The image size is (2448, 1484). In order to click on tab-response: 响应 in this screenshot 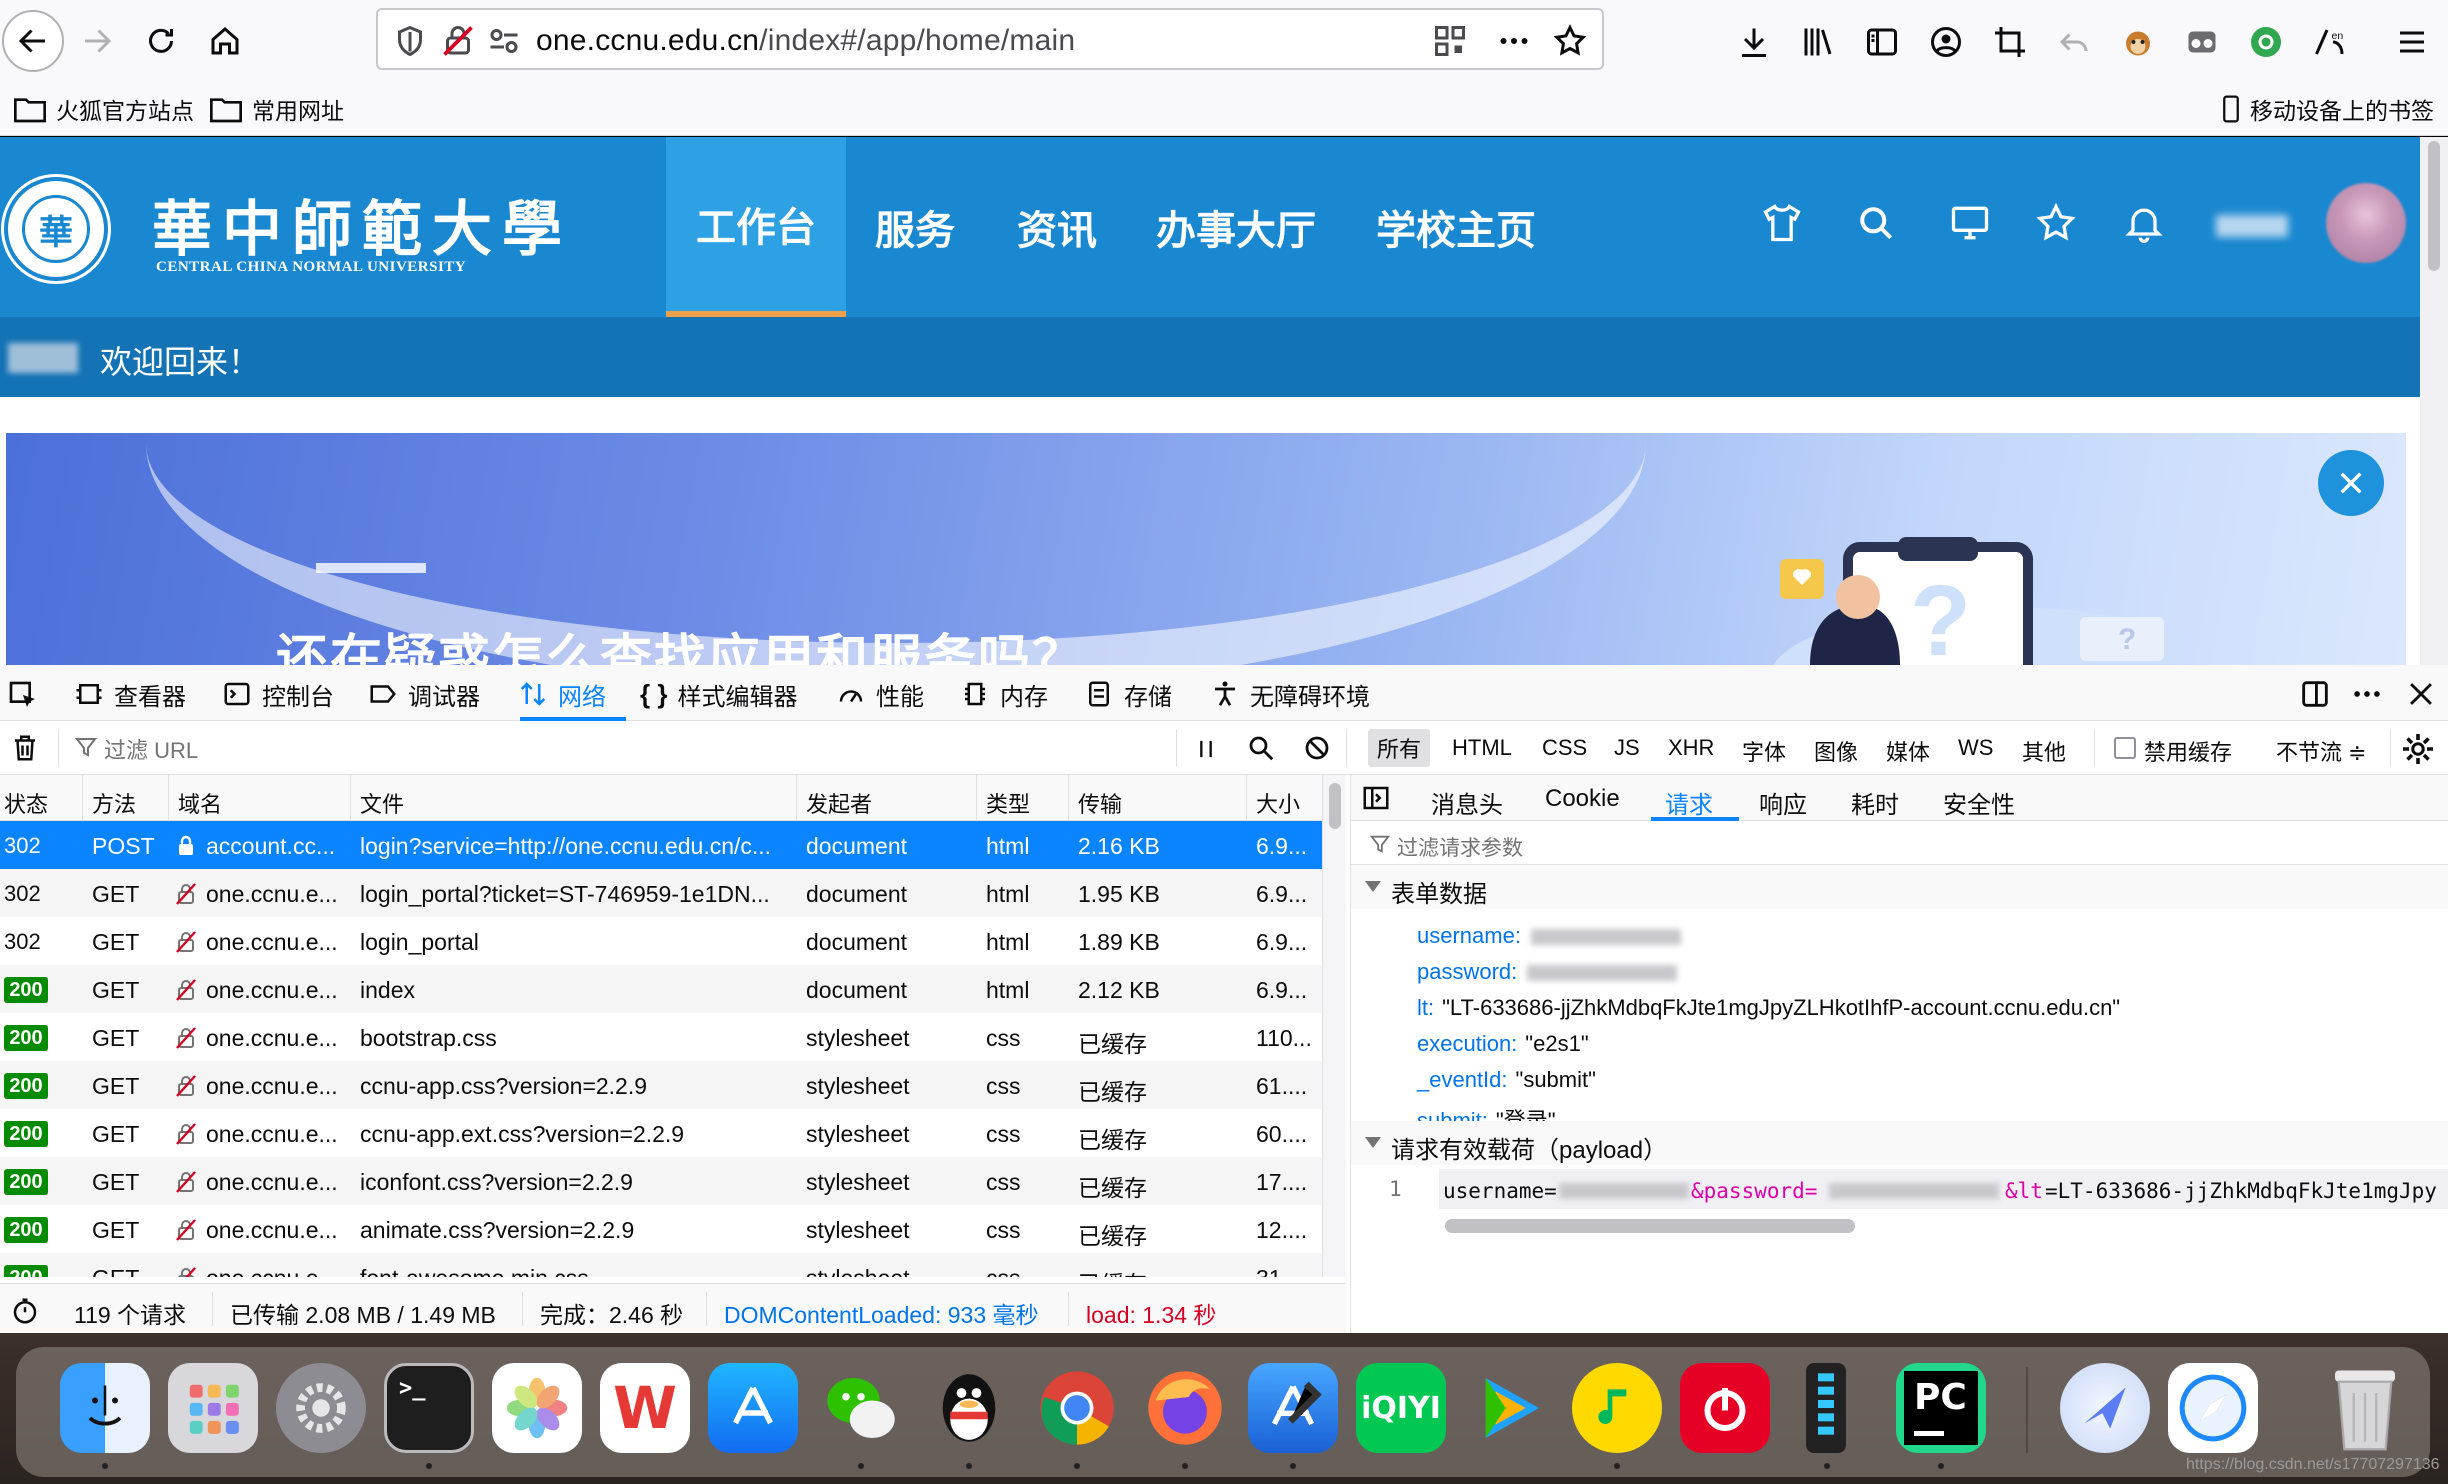, I will do `click(1783, 802)`.